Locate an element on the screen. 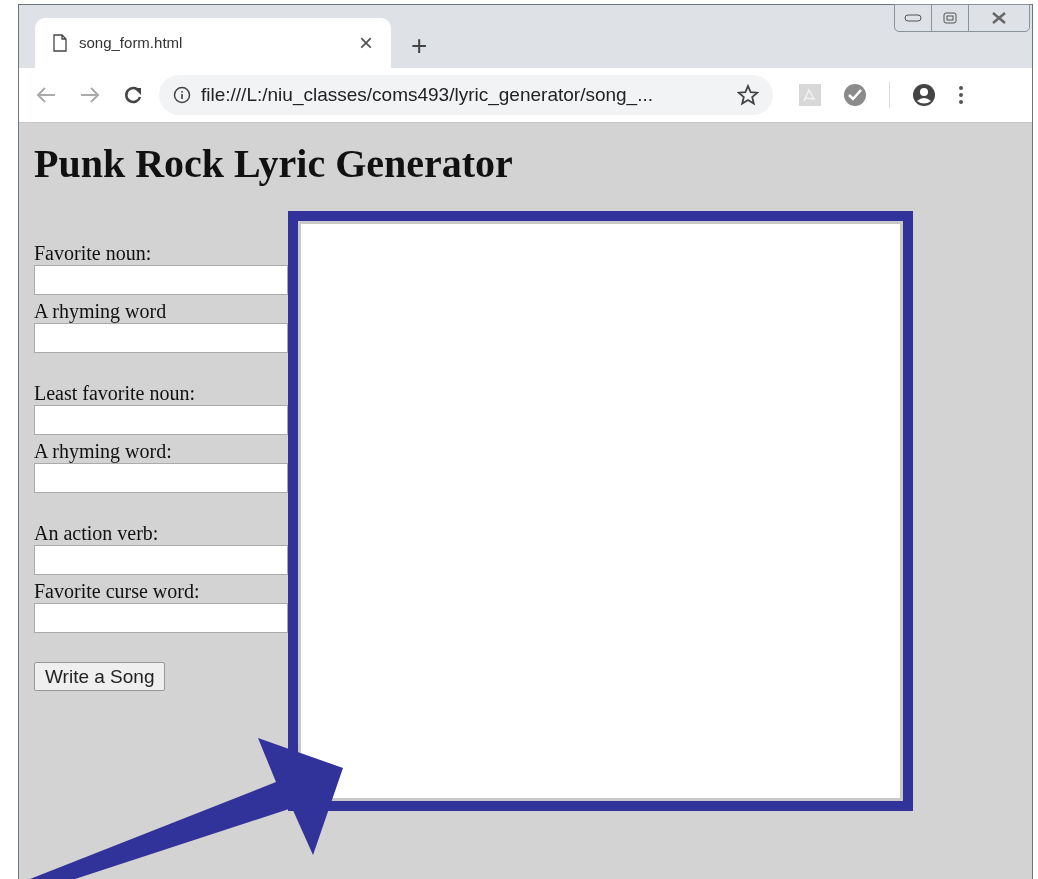 The height and width of the screenshot is (879, 1038). forward-arrow-icon is located at coordinates (90, 95).